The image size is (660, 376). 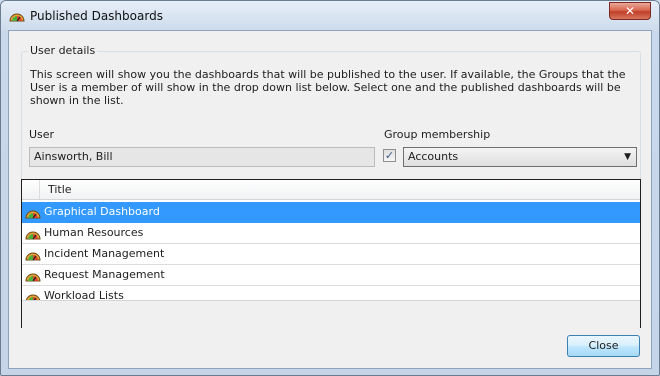 What do you see at coordinates (603, 346) in the screenshot?
I see `close-button: Close` at bounding box center [603, 346].